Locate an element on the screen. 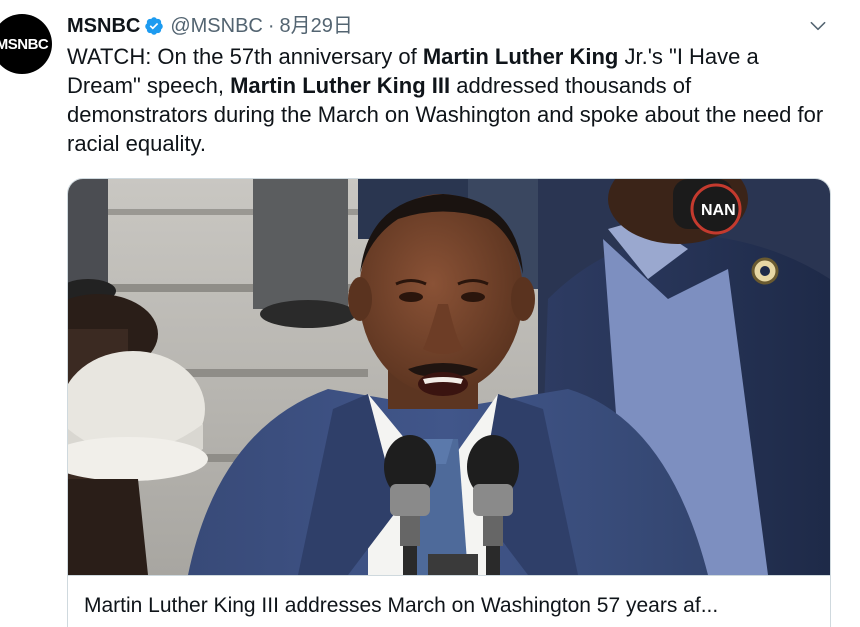 This screenshot has height=627, width=860. display-name: MSNBC is located at coordinates (103, 26).